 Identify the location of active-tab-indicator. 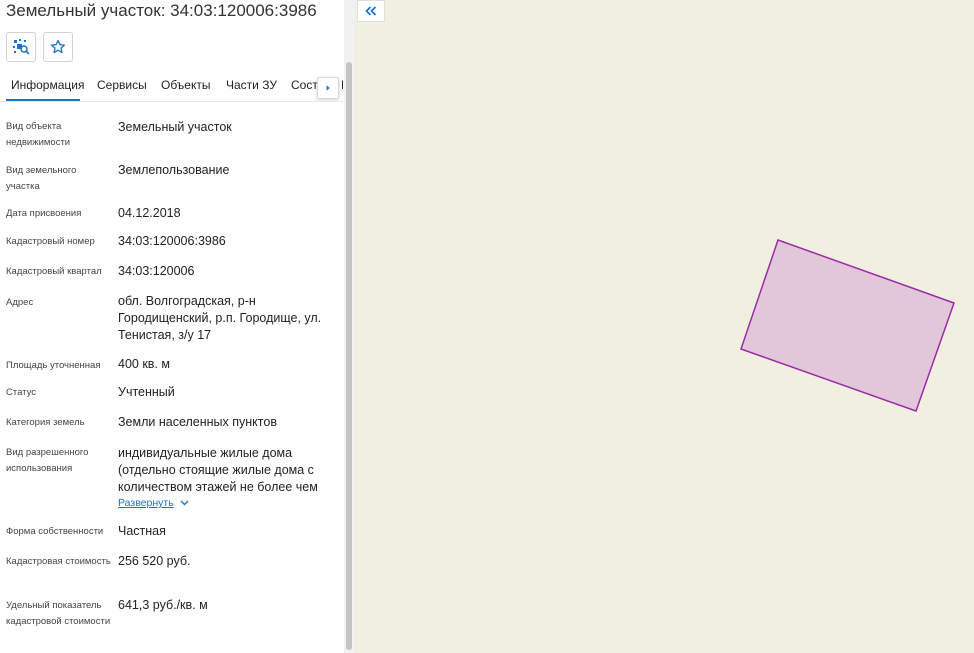
(43, 100).